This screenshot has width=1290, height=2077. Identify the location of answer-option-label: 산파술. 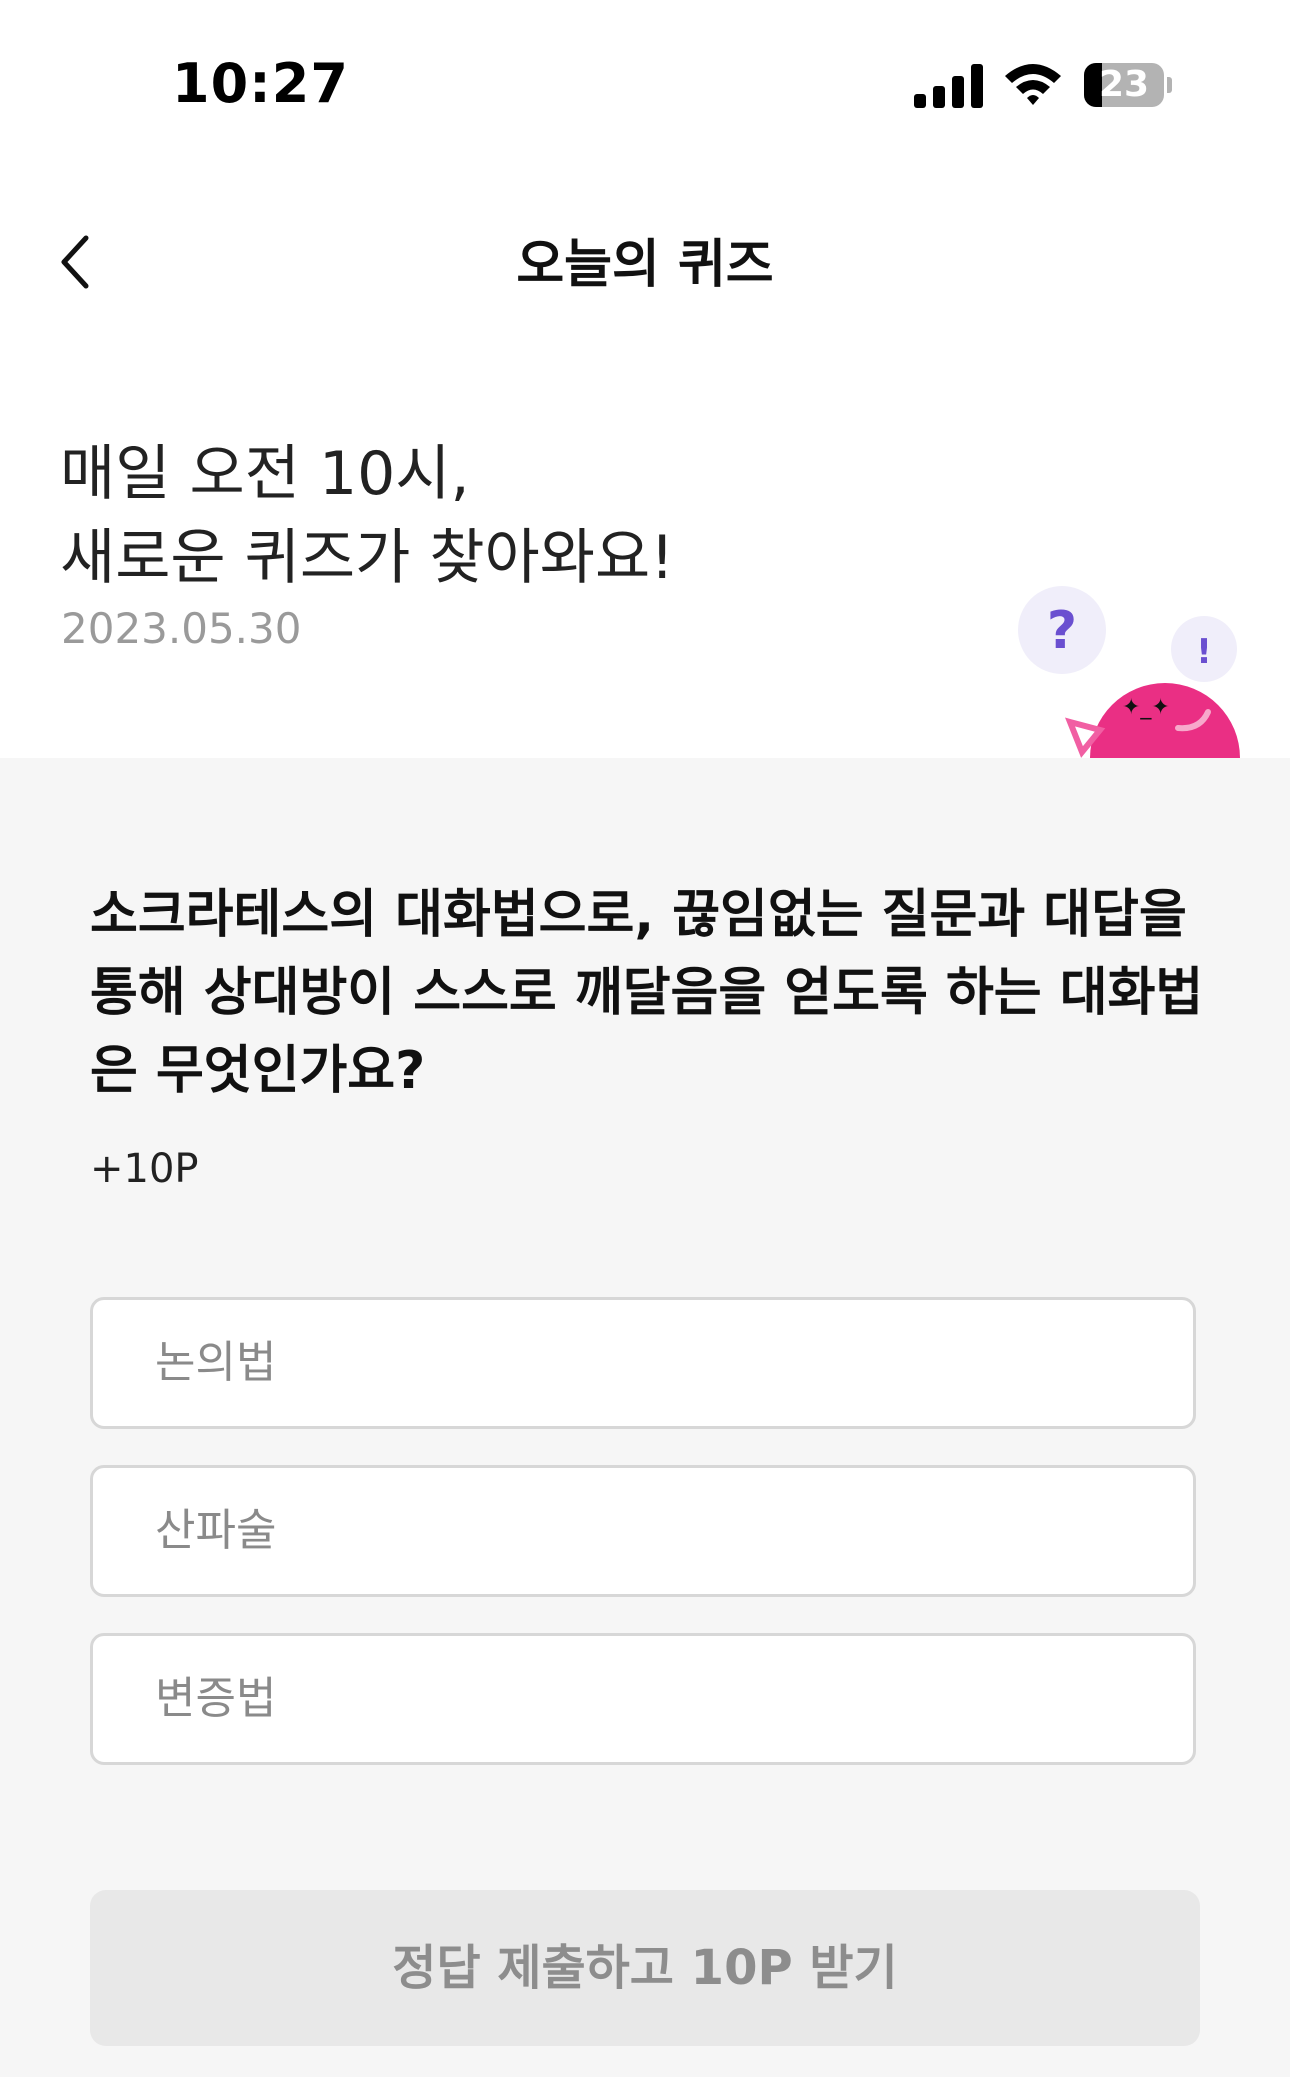
(216, 1530).